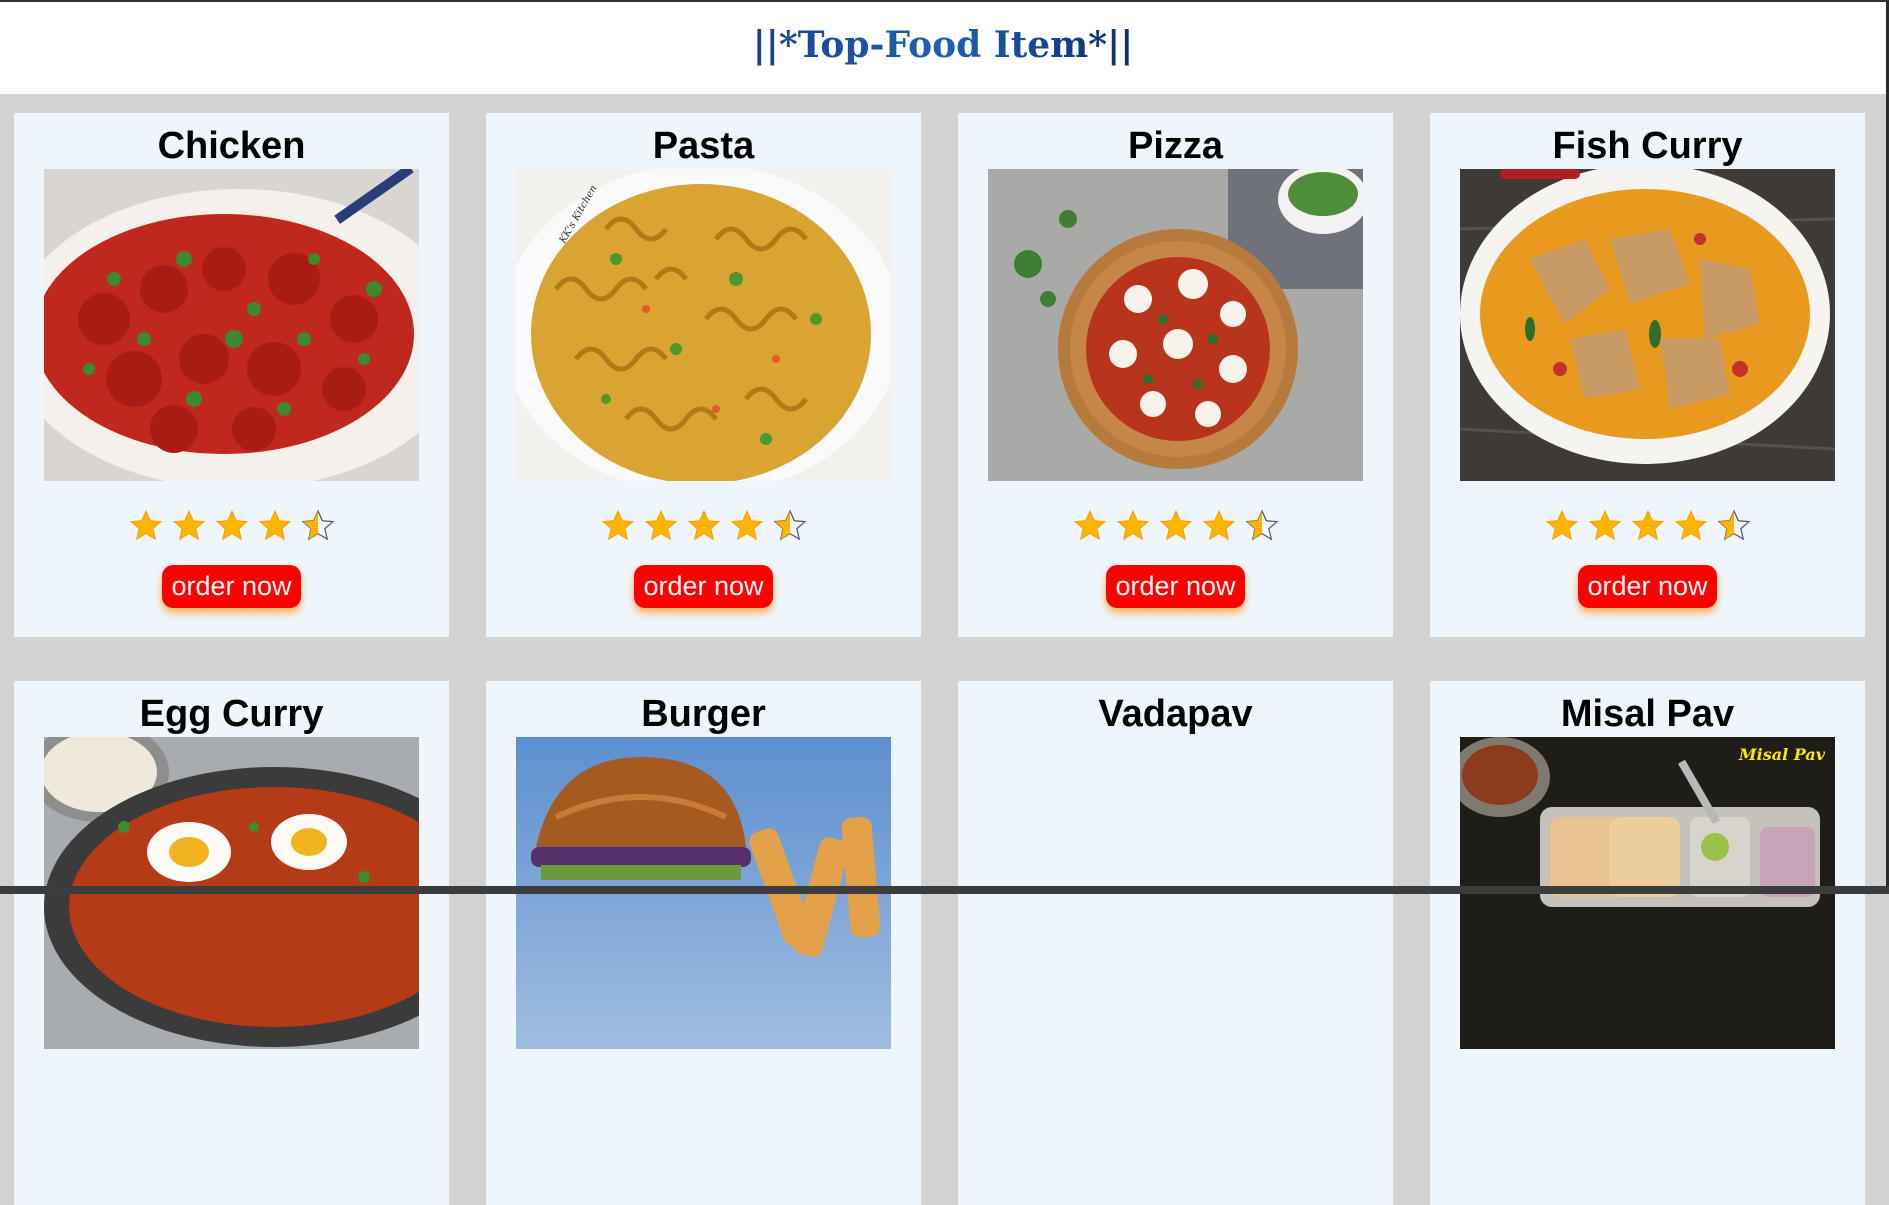  Describe the element at coordinates (1175, 325) in the screenshot. I see `pizza-image` at that location.